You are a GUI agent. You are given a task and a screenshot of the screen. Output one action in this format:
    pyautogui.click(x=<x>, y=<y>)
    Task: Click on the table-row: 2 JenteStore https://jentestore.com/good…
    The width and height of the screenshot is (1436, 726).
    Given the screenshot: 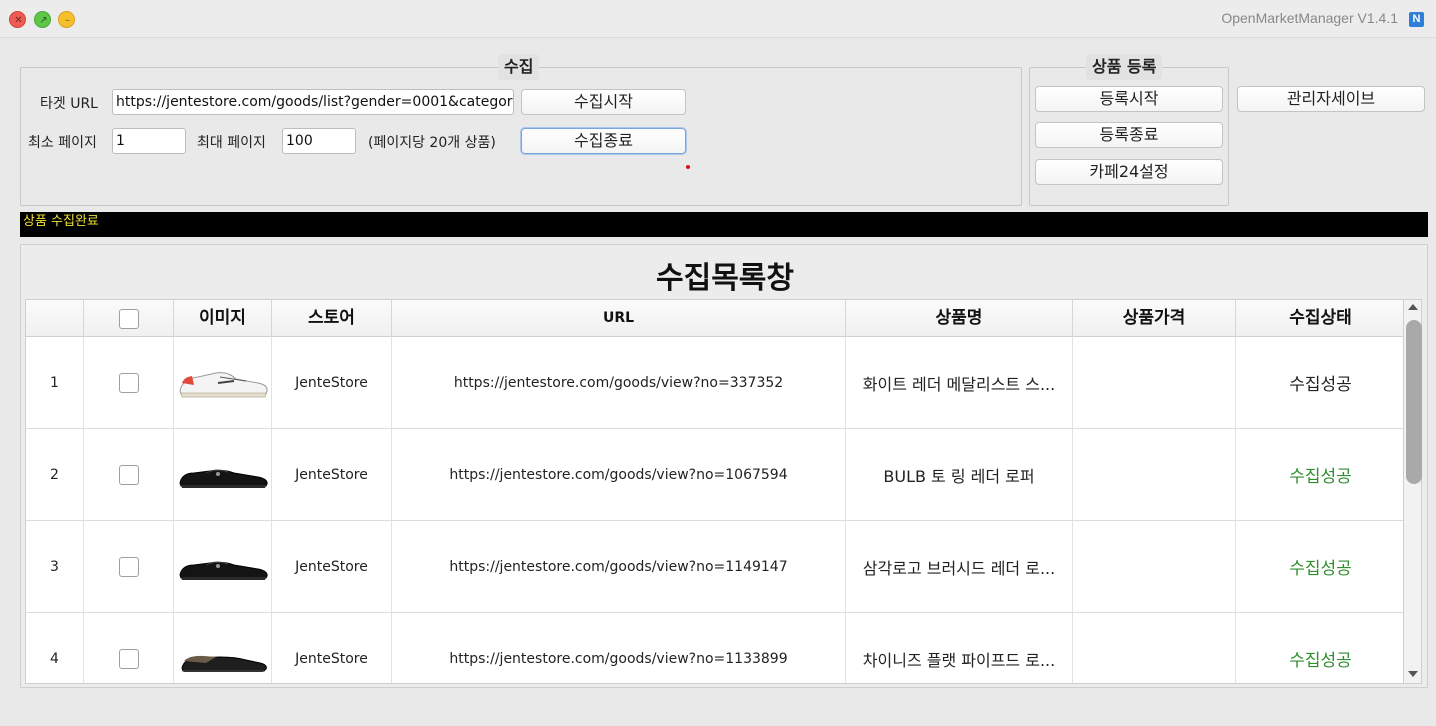 What is the action you would take?
    pyautogui.click(x=714, y=475)
    